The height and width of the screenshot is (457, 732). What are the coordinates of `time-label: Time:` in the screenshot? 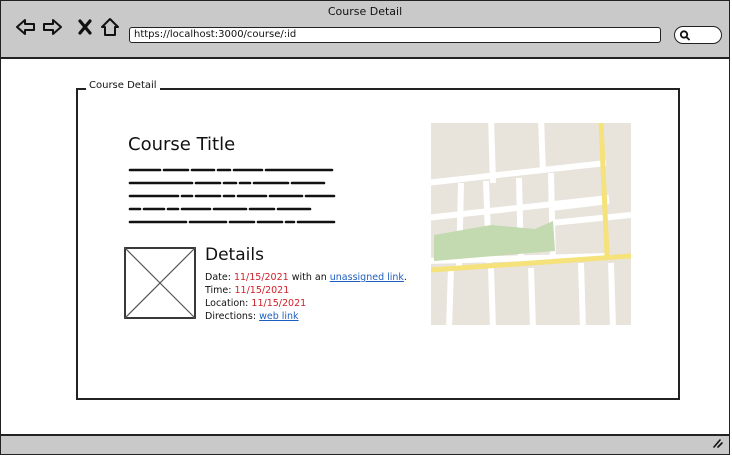 It's located at (220, 290).